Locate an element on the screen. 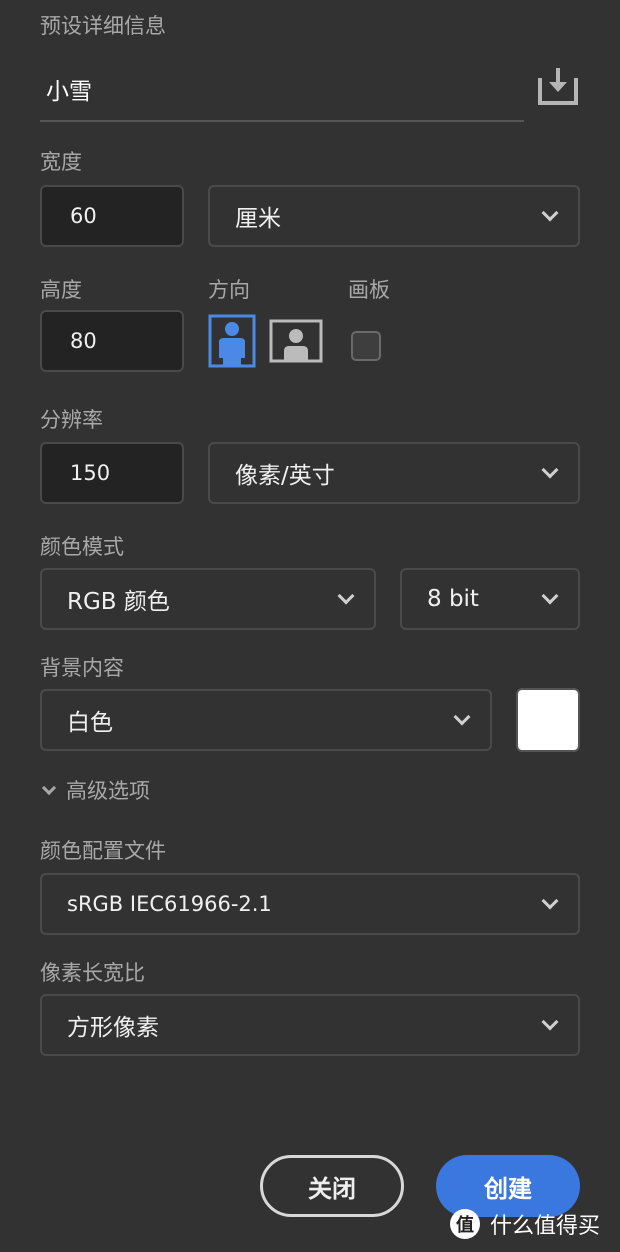 The image size is (620, 1252). resolution-input: 150 is located at coordinates (112, 473).